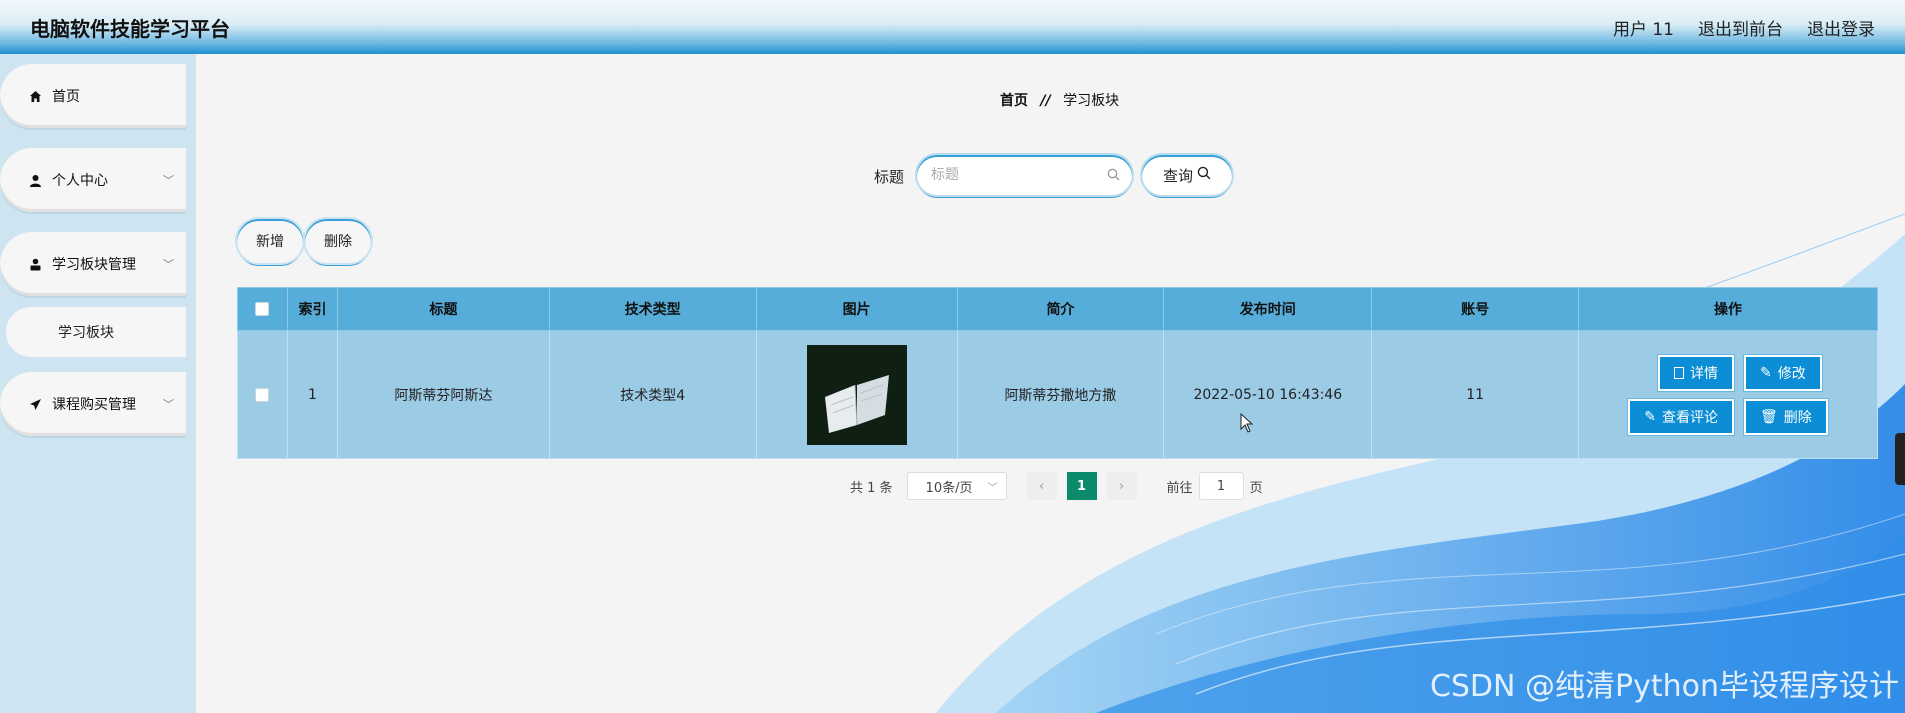  Describe the element at coordinates (93, 96) in the screenshot. I see `sidebar-item-home: 首页` at that location.